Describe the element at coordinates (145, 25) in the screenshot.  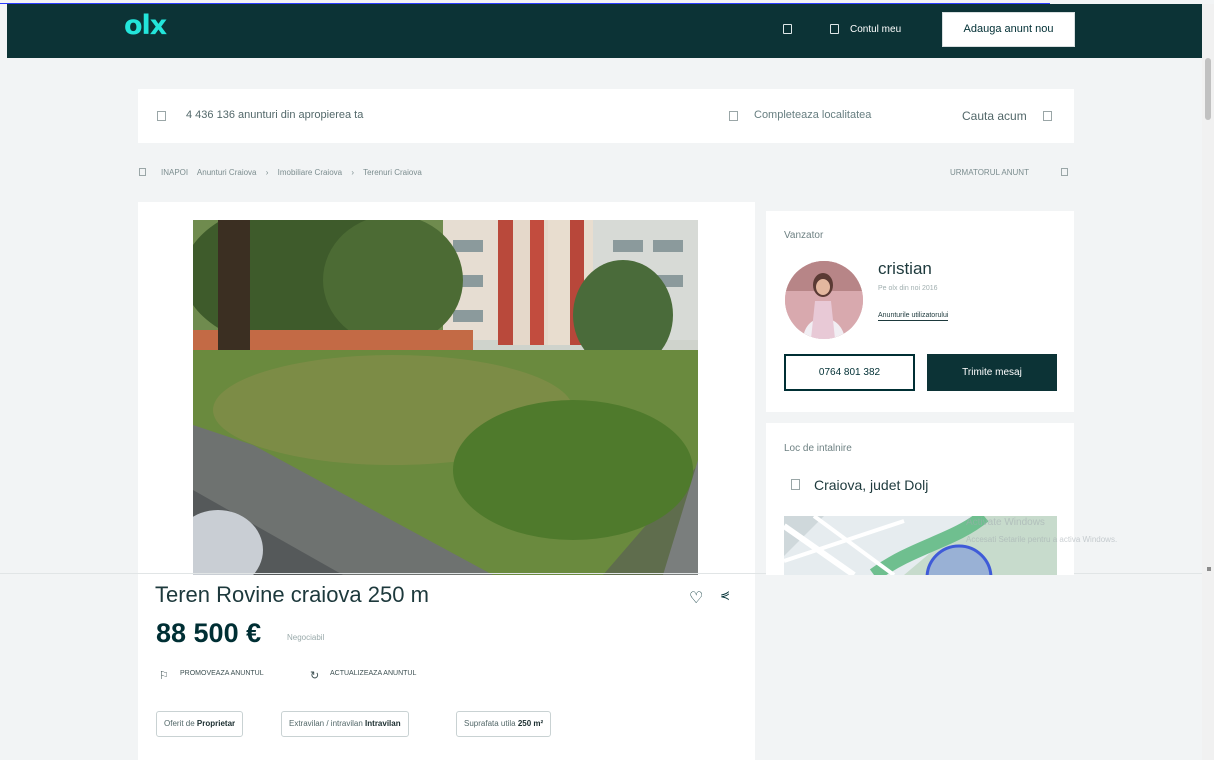
I see `olx-logo: olx` at that location.